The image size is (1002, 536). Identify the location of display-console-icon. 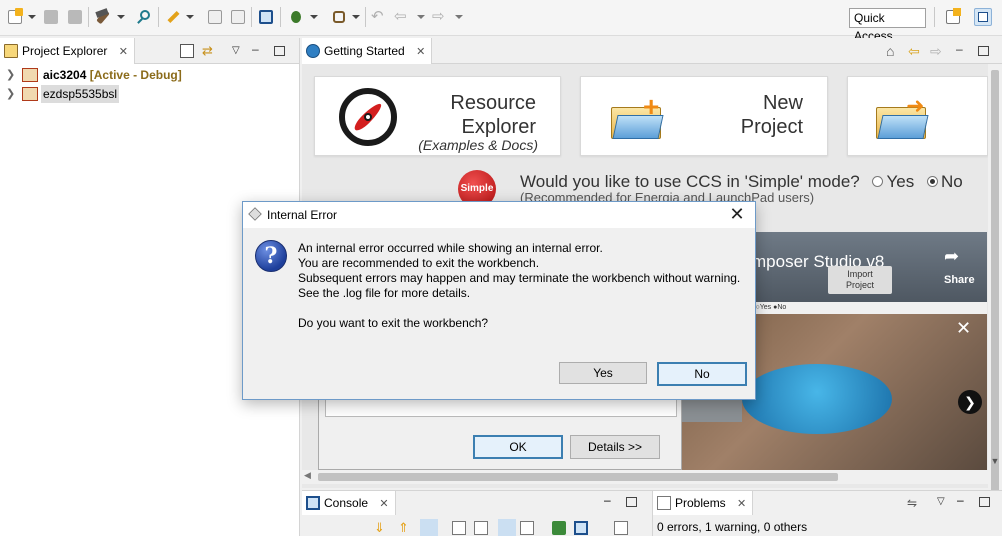
(559, 528).